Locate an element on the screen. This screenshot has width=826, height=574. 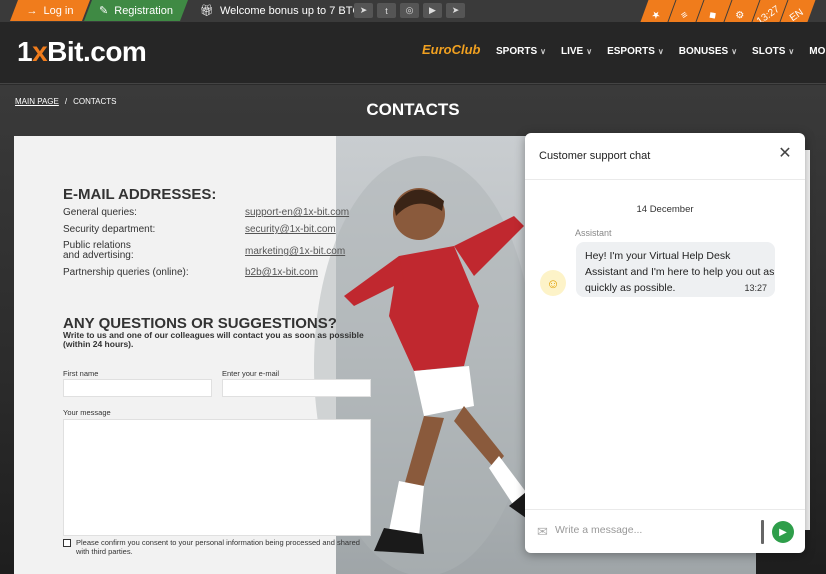
login-icon: → is located at coordinates (32, 10).